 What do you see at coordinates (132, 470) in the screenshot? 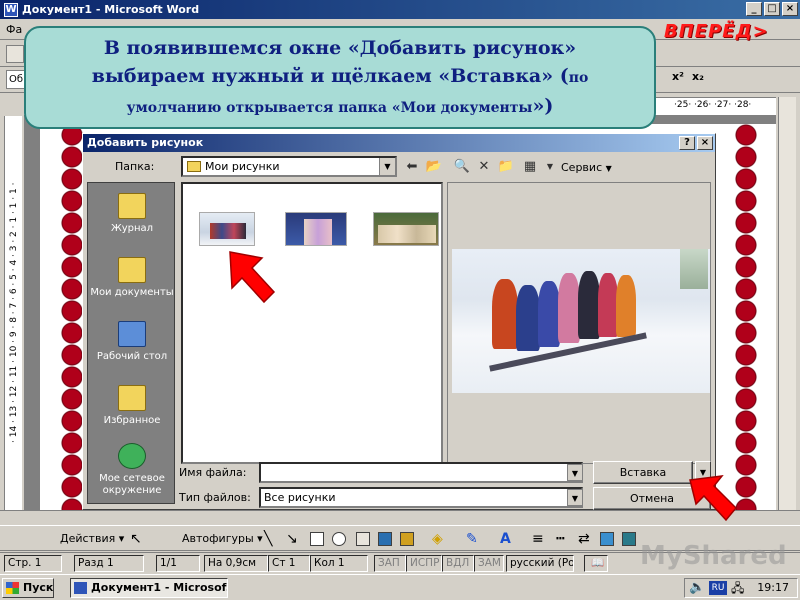
I see `place-network: Мое сетевое окружение` at bounding box center [132, 470].